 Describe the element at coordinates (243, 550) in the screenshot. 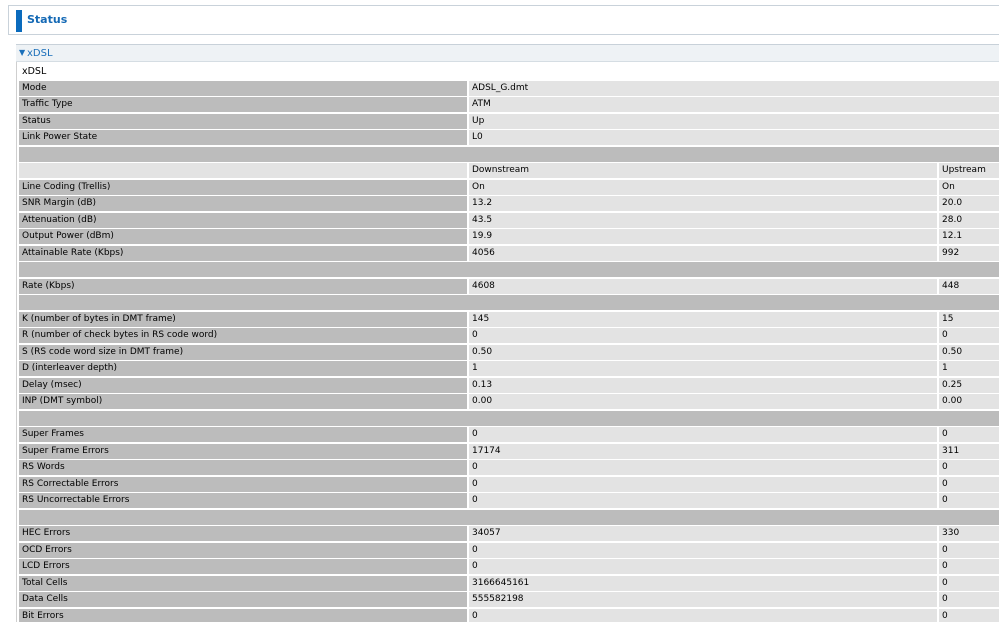

I see `row-label: OCD Errors` at that location.